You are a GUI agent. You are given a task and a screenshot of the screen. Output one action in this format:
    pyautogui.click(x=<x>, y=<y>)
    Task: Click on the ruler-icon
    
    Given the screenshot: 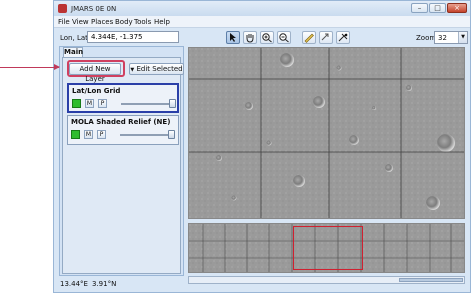 What is the action you would take?
    pyautogui.click(x=309, y=38)
    